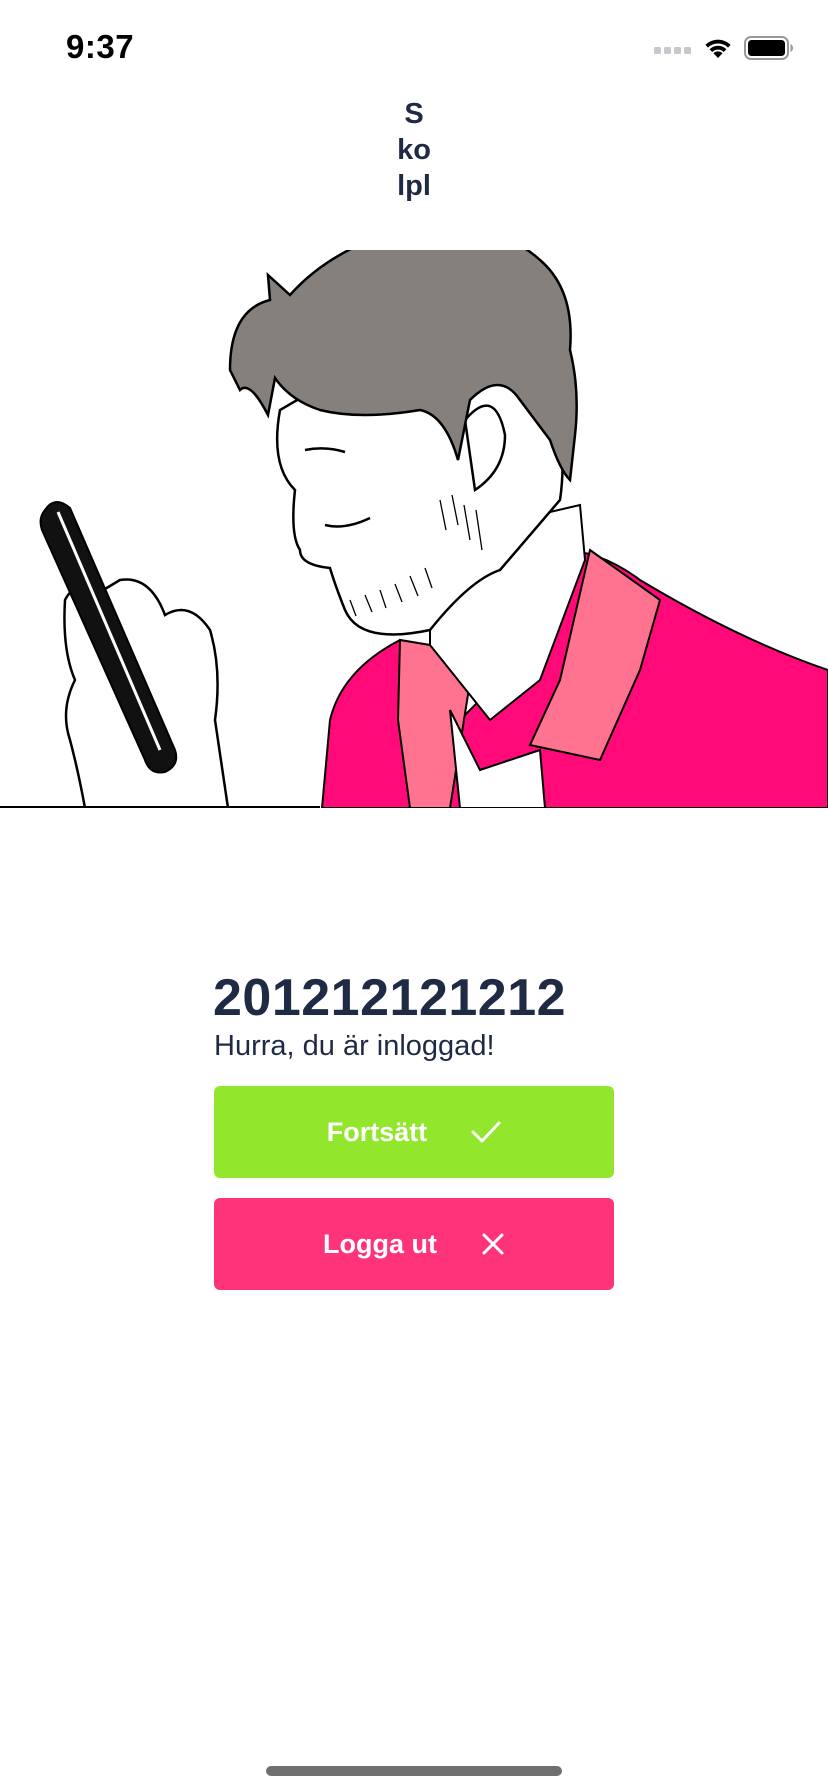 This screenshot has height=1792, width=828. What do you see at coordinates (768, 48) in the screenshot?
I see `battery-icon` at bounding box center [768, 48].